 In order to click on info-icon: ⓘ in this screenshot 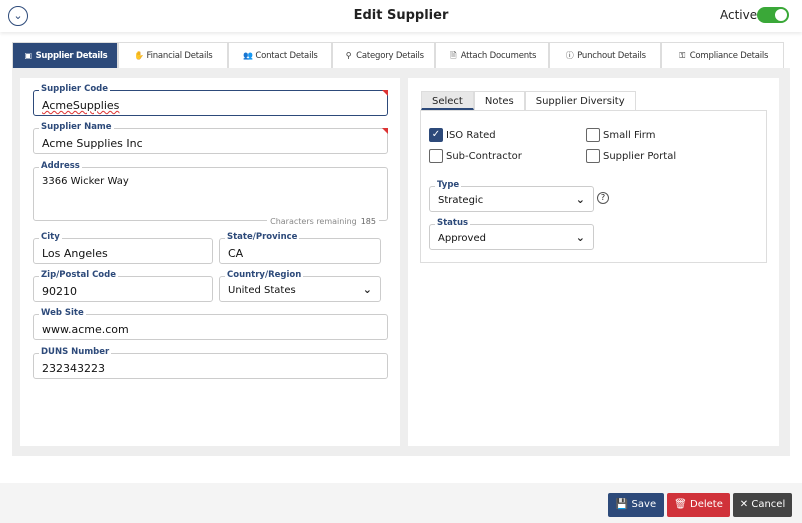, I will do `click(569, 55)`.